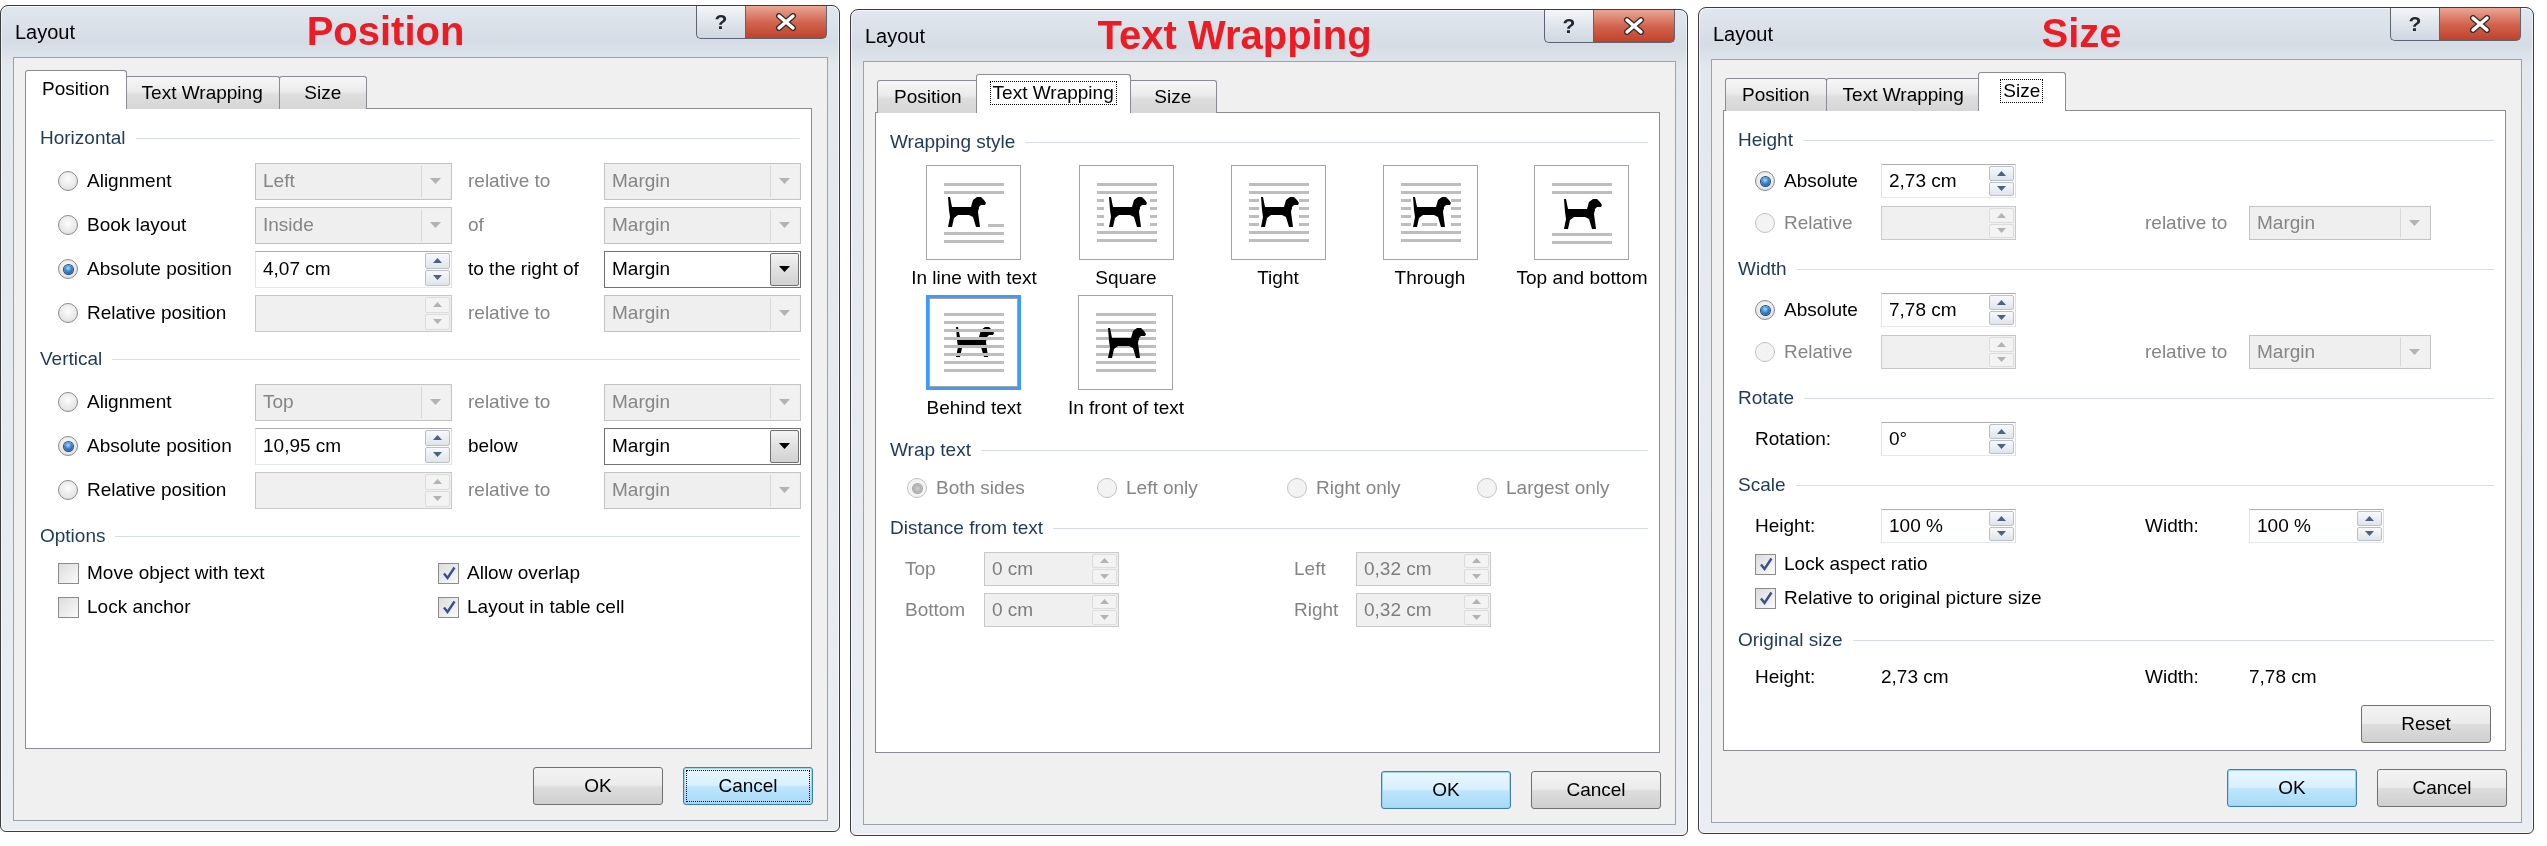 The width and height of the screenshot is (2547, 846). Describe the element at coordinates (157, 490) in the screenshot. I see `radio-label: Relative position` at that location.